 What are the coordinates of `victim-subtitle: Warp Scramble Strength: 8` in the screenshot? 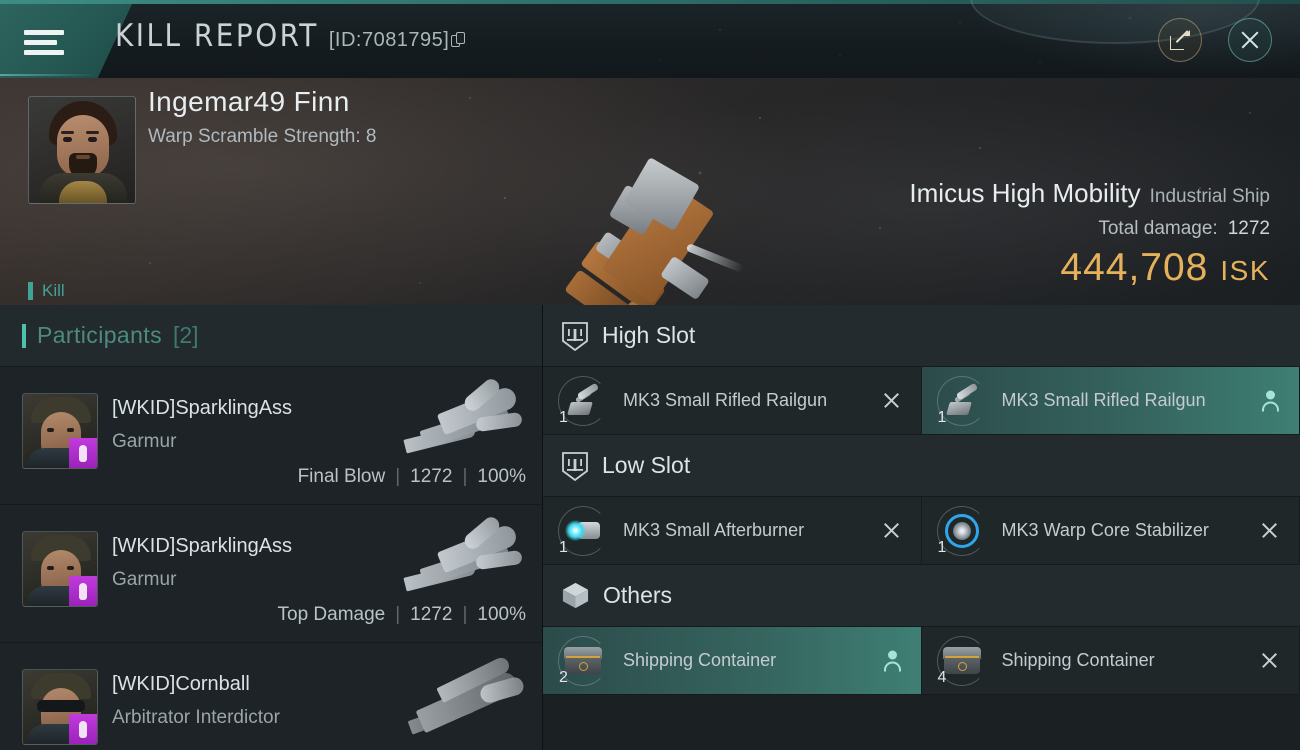 It's located at (262, 136).